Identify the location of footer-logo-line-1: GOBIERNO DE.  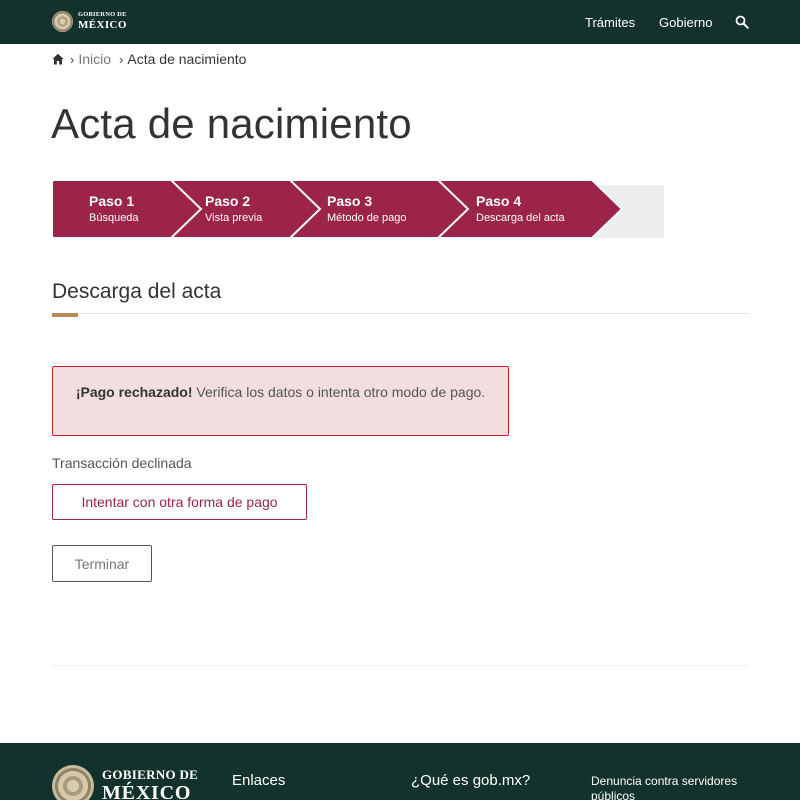
(150, 774).